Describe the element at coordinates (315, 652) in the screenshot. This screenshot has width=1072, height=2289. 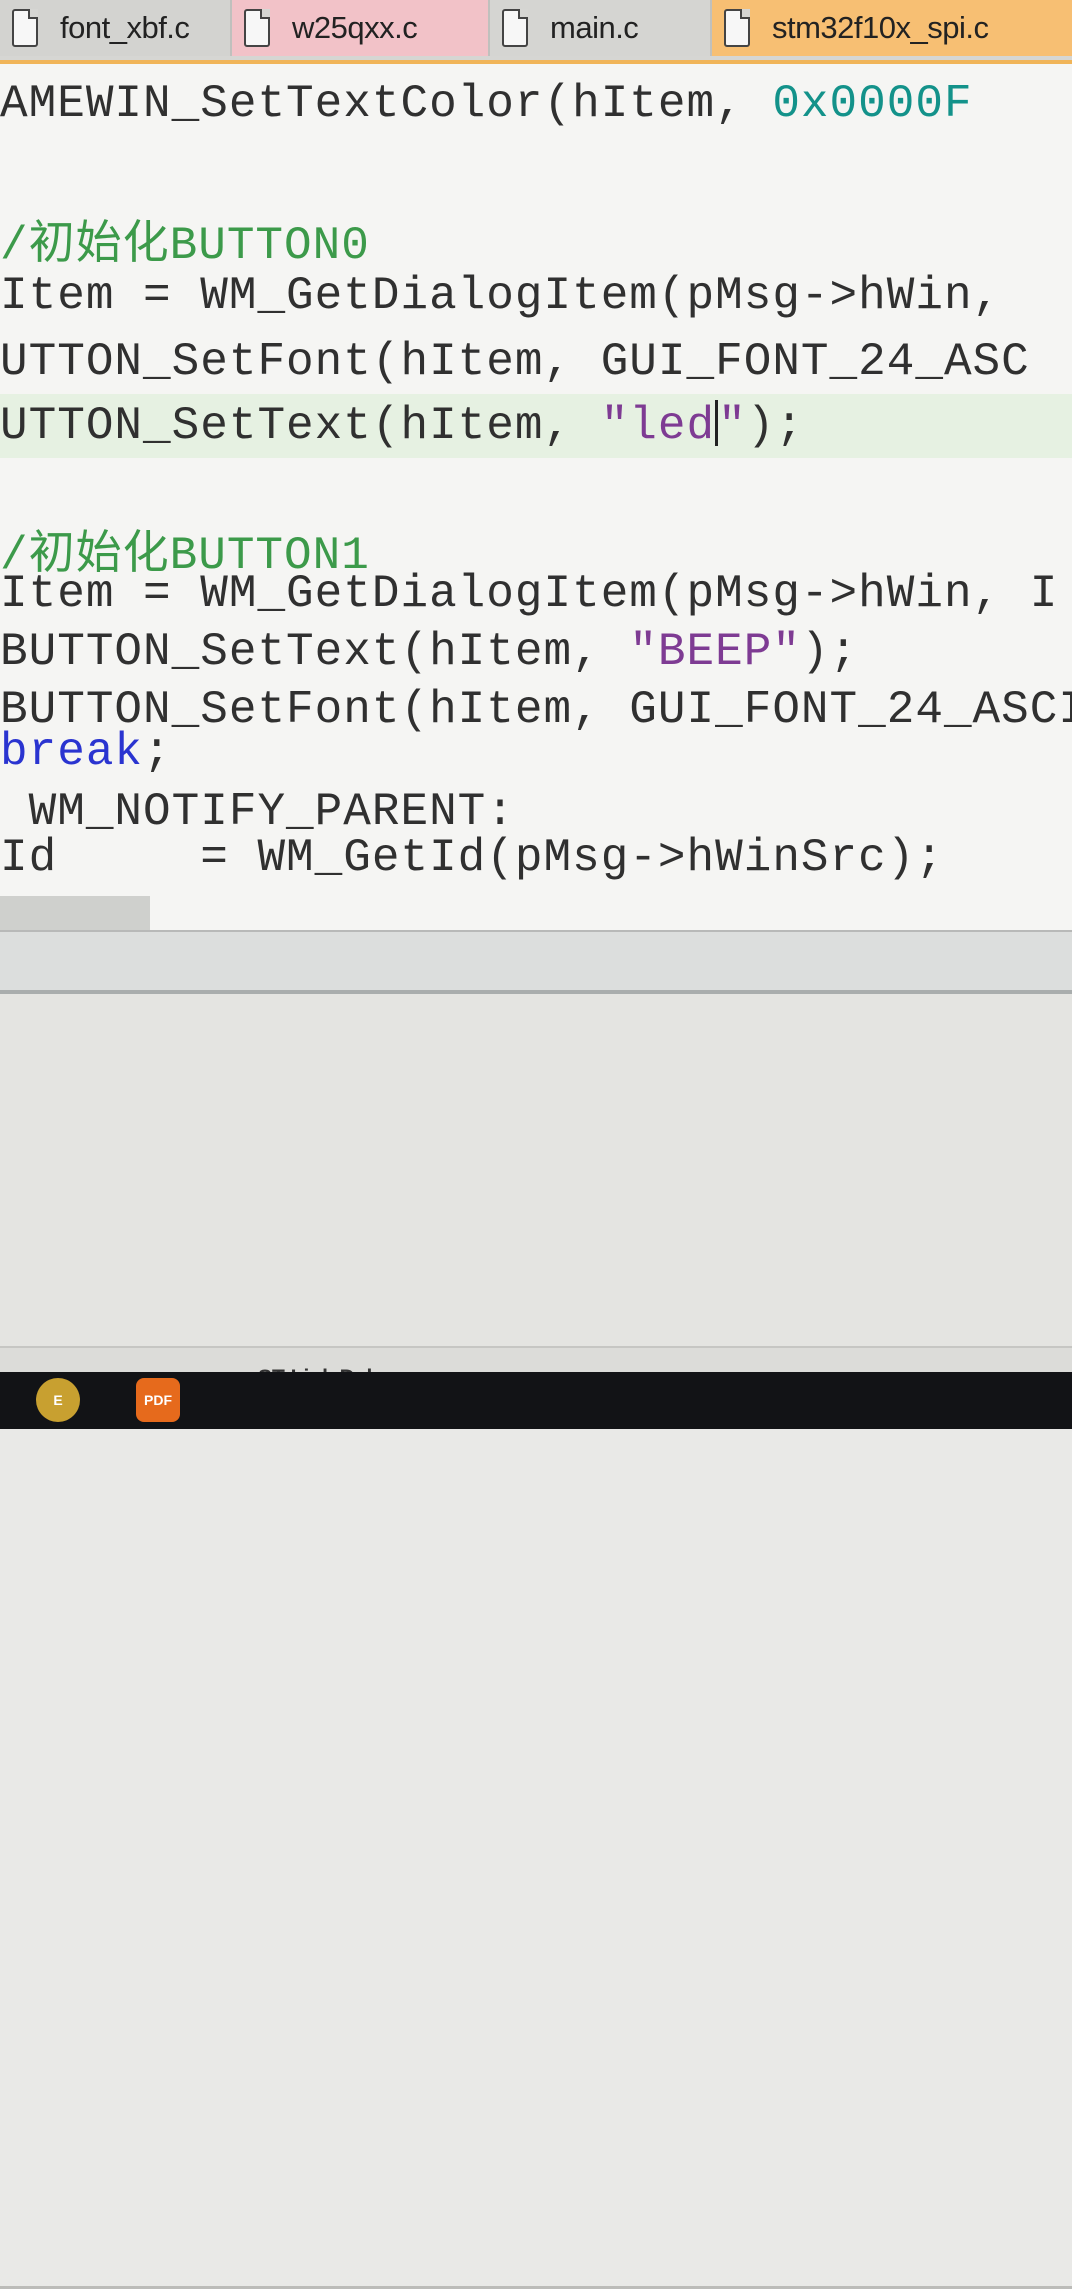
I see `code-text: BUTTON_SetText(hItem,` at that location.